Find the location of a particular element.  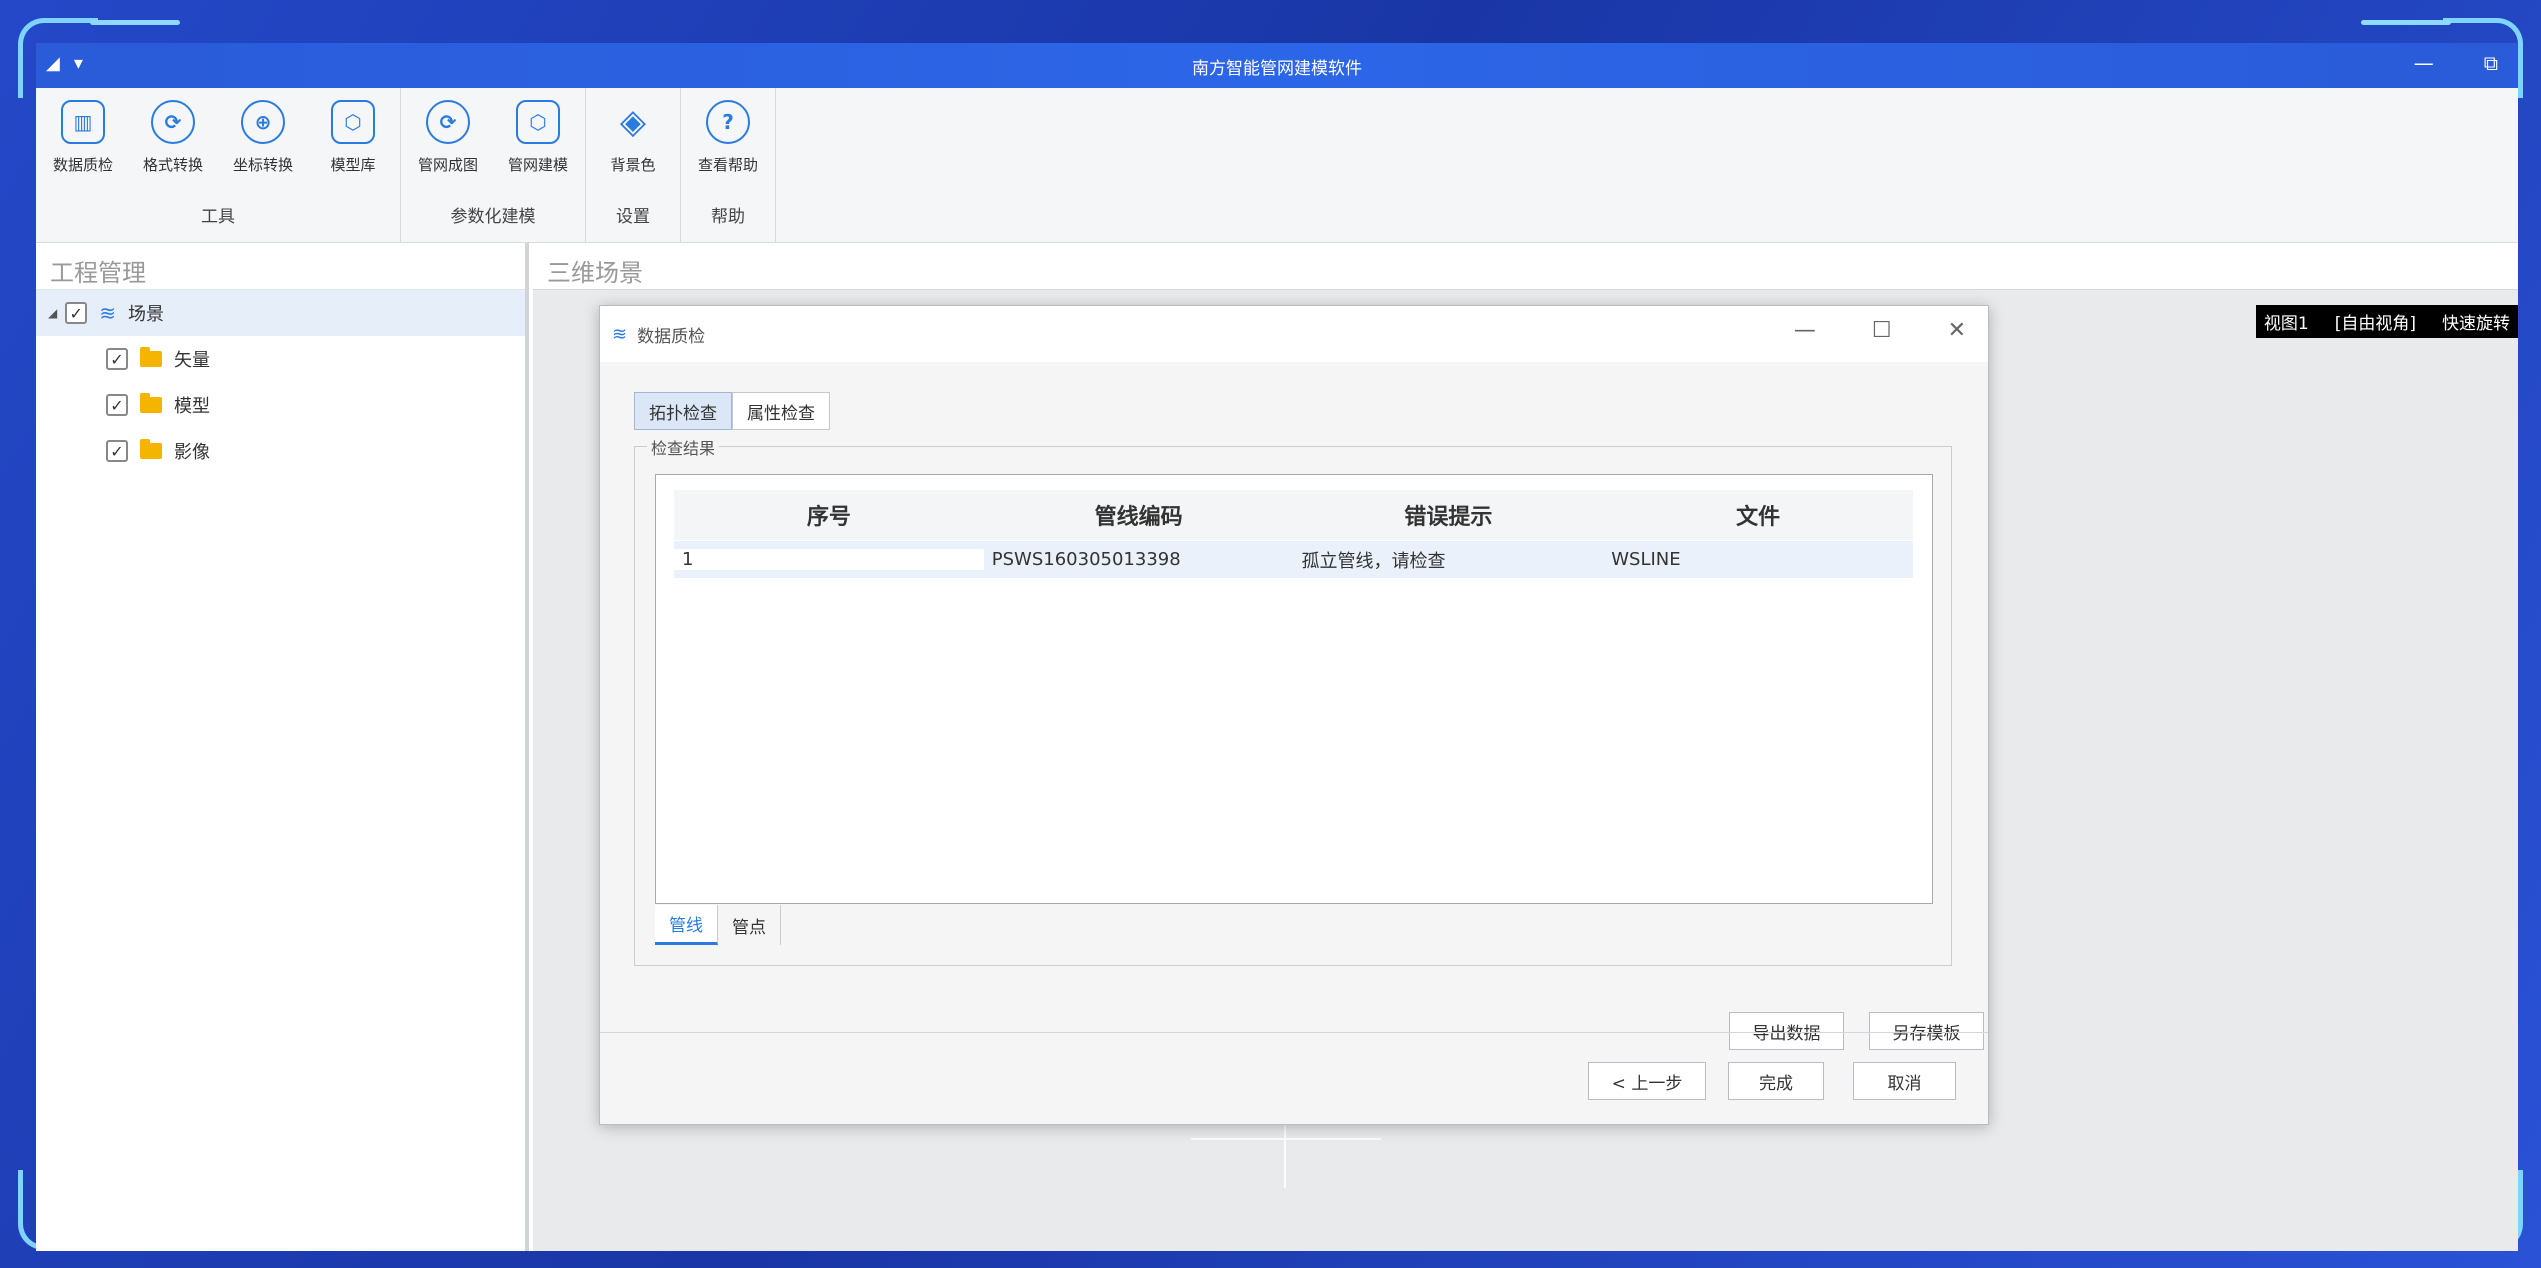

ribbon-group-label: 工具 is located at coordinates (218, 217).